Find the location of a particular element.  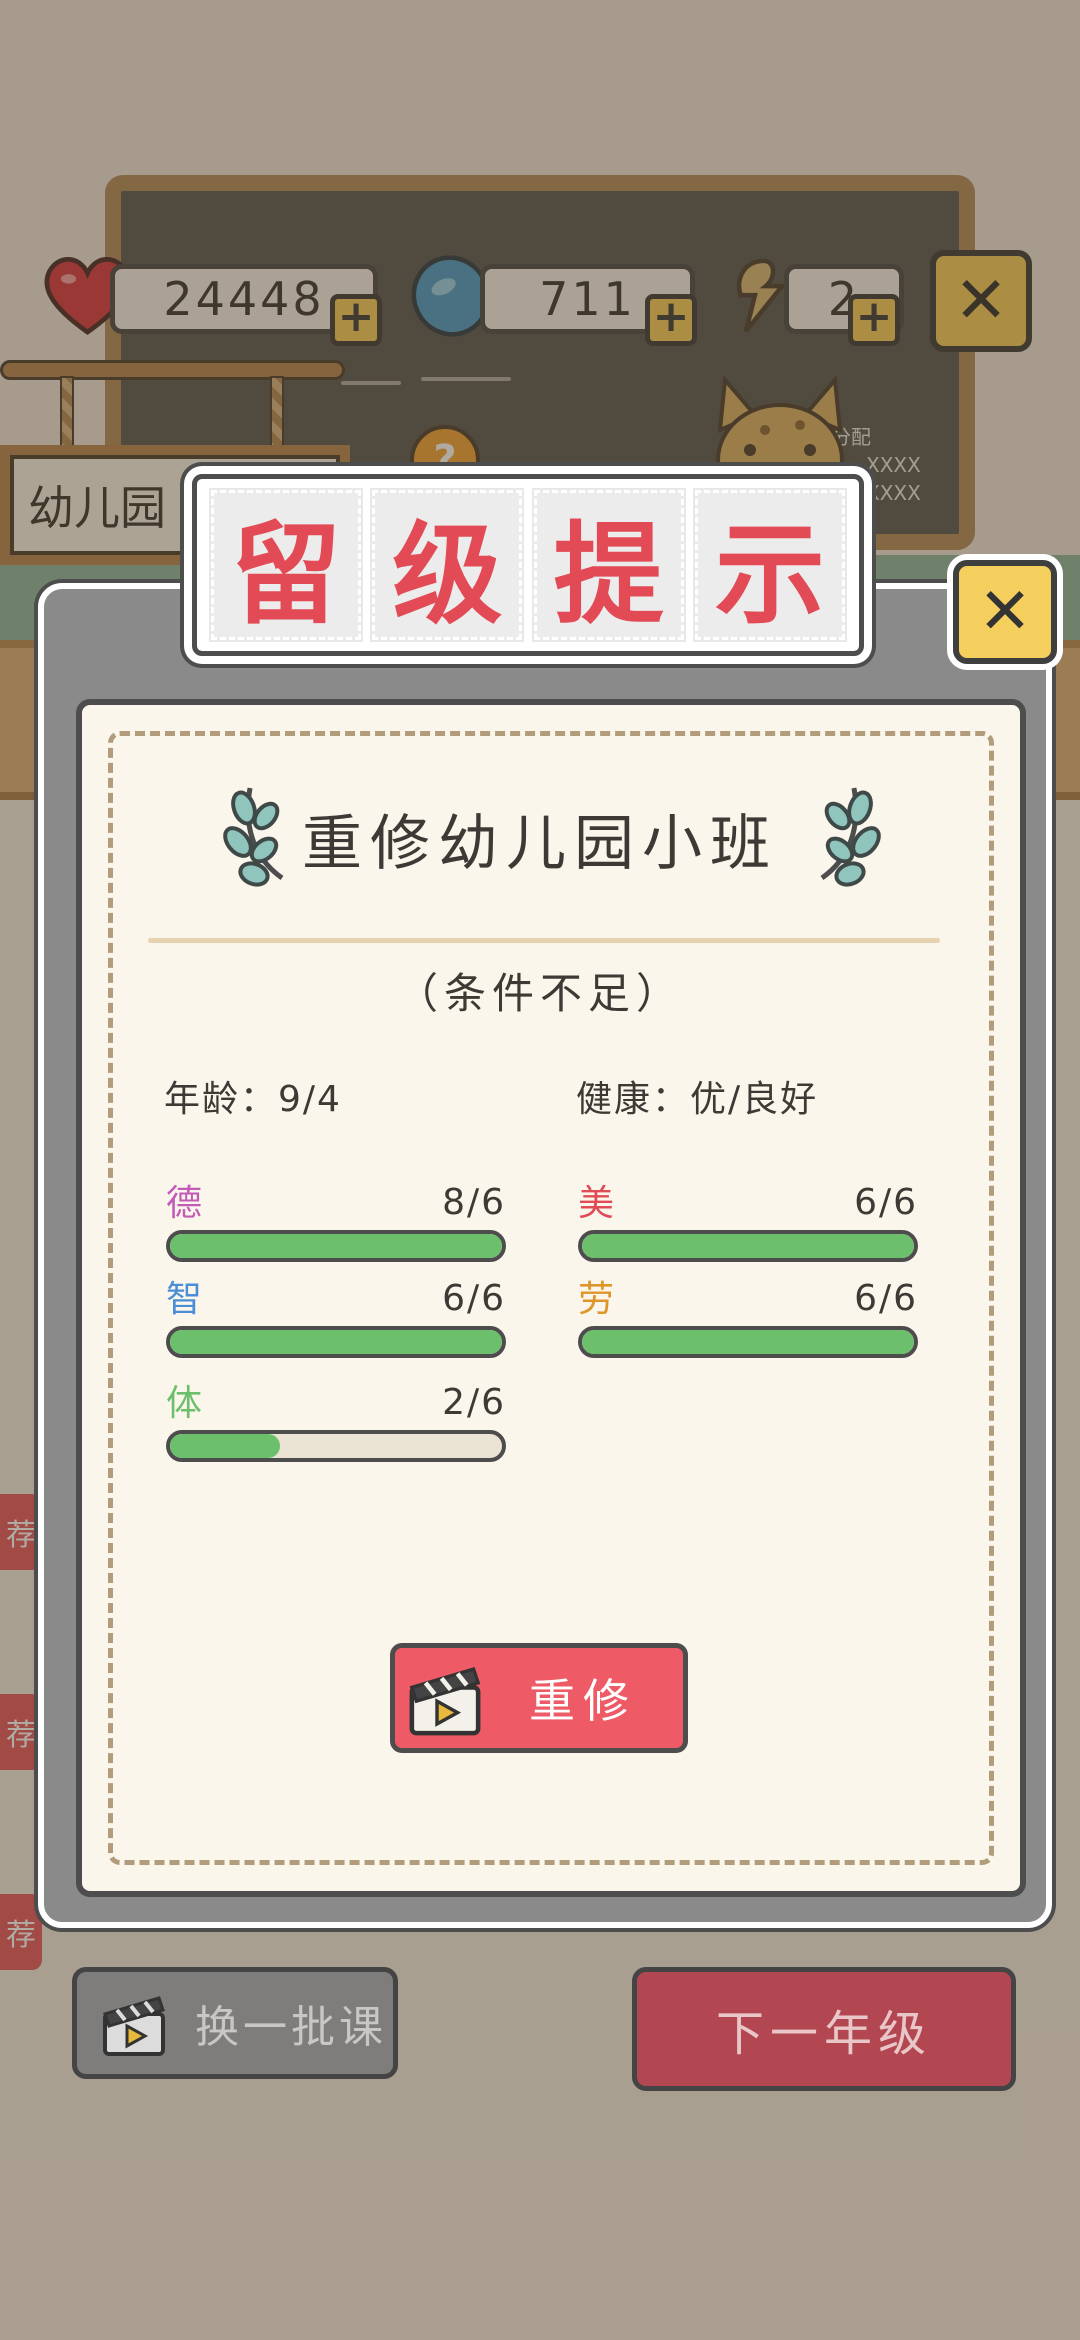

stat-name: 体 is located at coordinates (184, 1403).